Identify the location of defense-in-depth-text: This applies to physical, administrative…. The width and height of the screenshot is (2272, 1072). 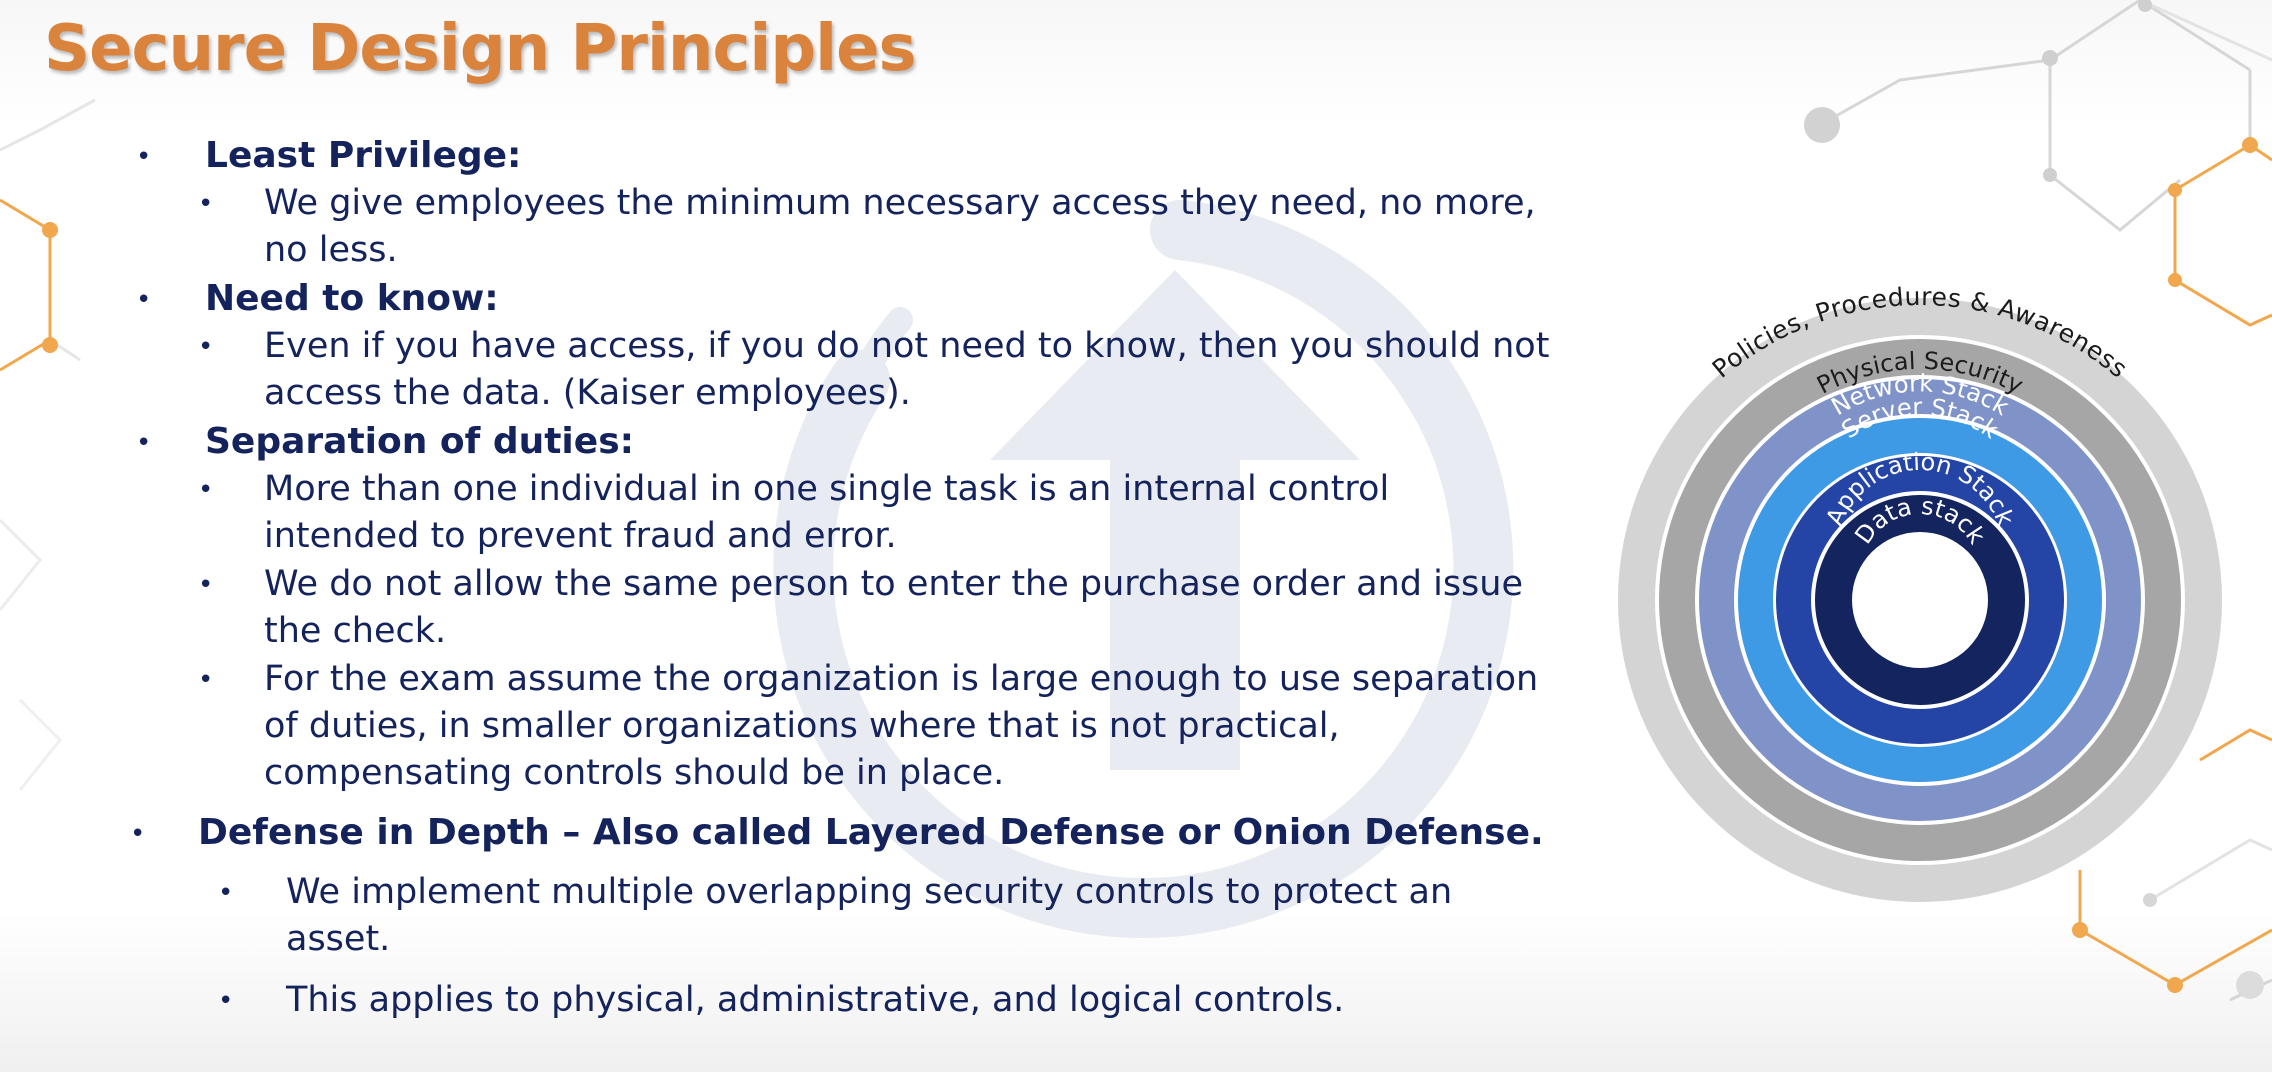
(815, 1000).